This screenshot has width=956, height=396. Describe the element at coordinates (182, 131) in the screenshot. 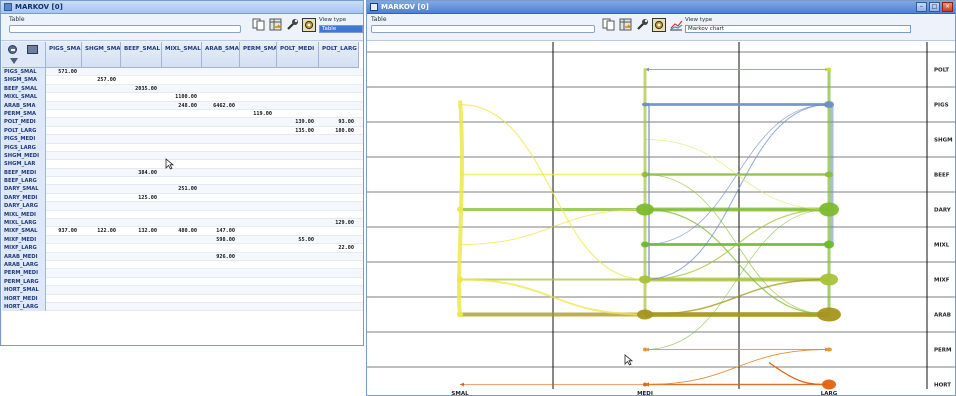

I see `table-row: POLT_LARG 135.00 180.00` at that location.